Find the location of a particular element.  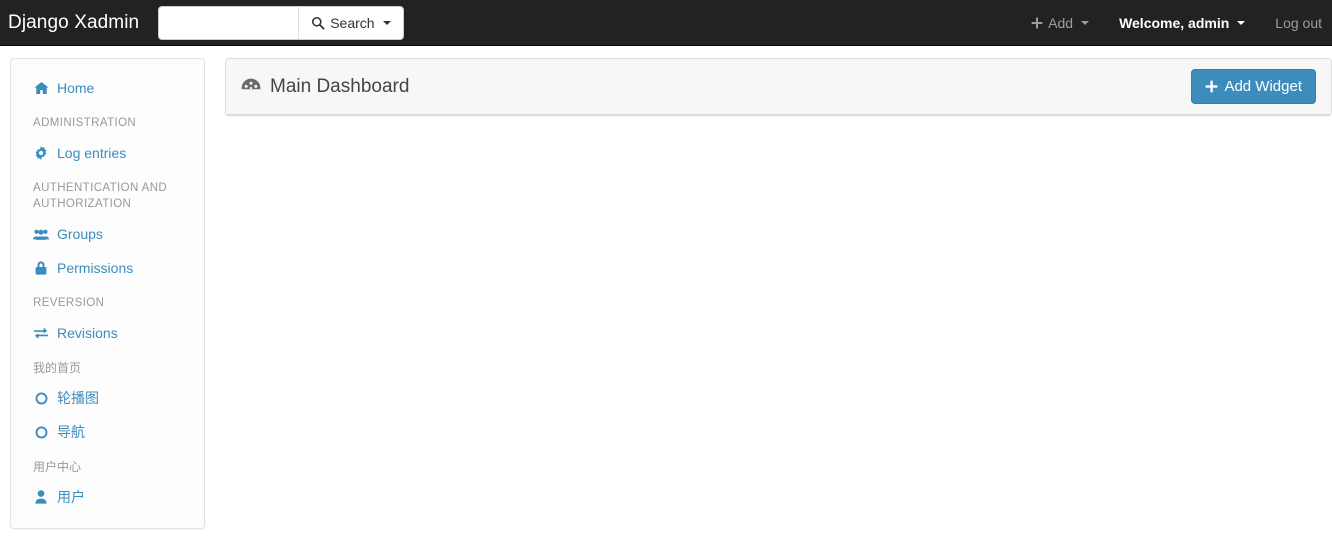

navbar-right-menu: Add Welcome, admin Log out is located at coordinates (1174, 23).